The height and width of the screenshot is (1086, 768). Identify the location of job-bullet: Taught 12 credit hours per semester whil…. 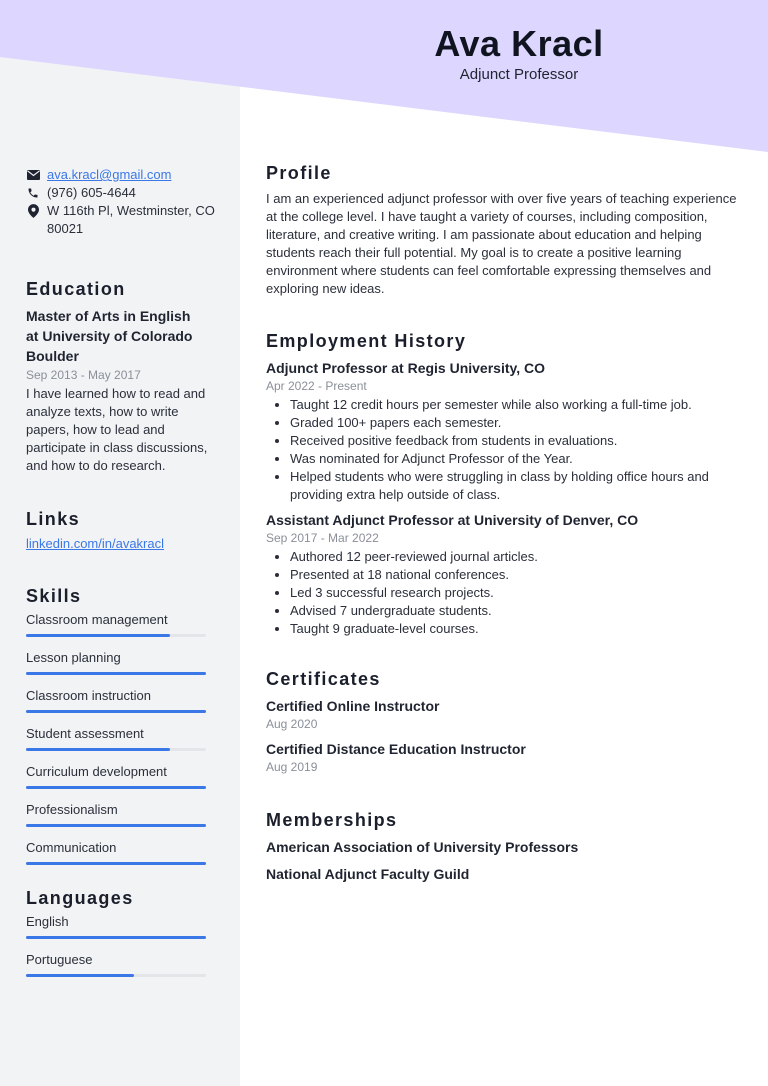
(518, 405).